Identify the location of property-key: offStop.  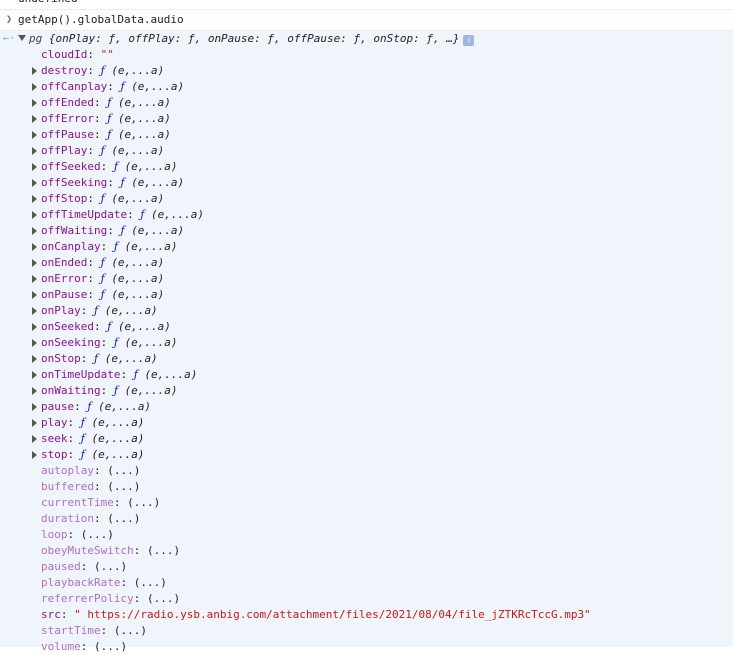
(64, 198).